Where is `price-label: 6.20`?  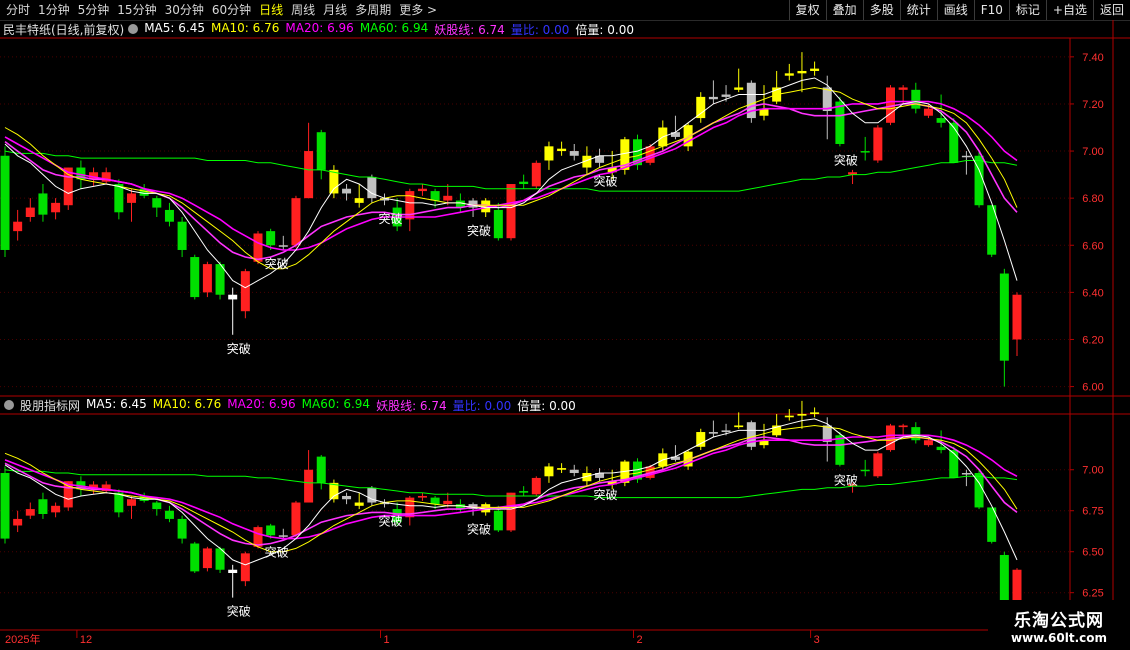
price-label: 6.20 is located at coordinates (1092, 340).